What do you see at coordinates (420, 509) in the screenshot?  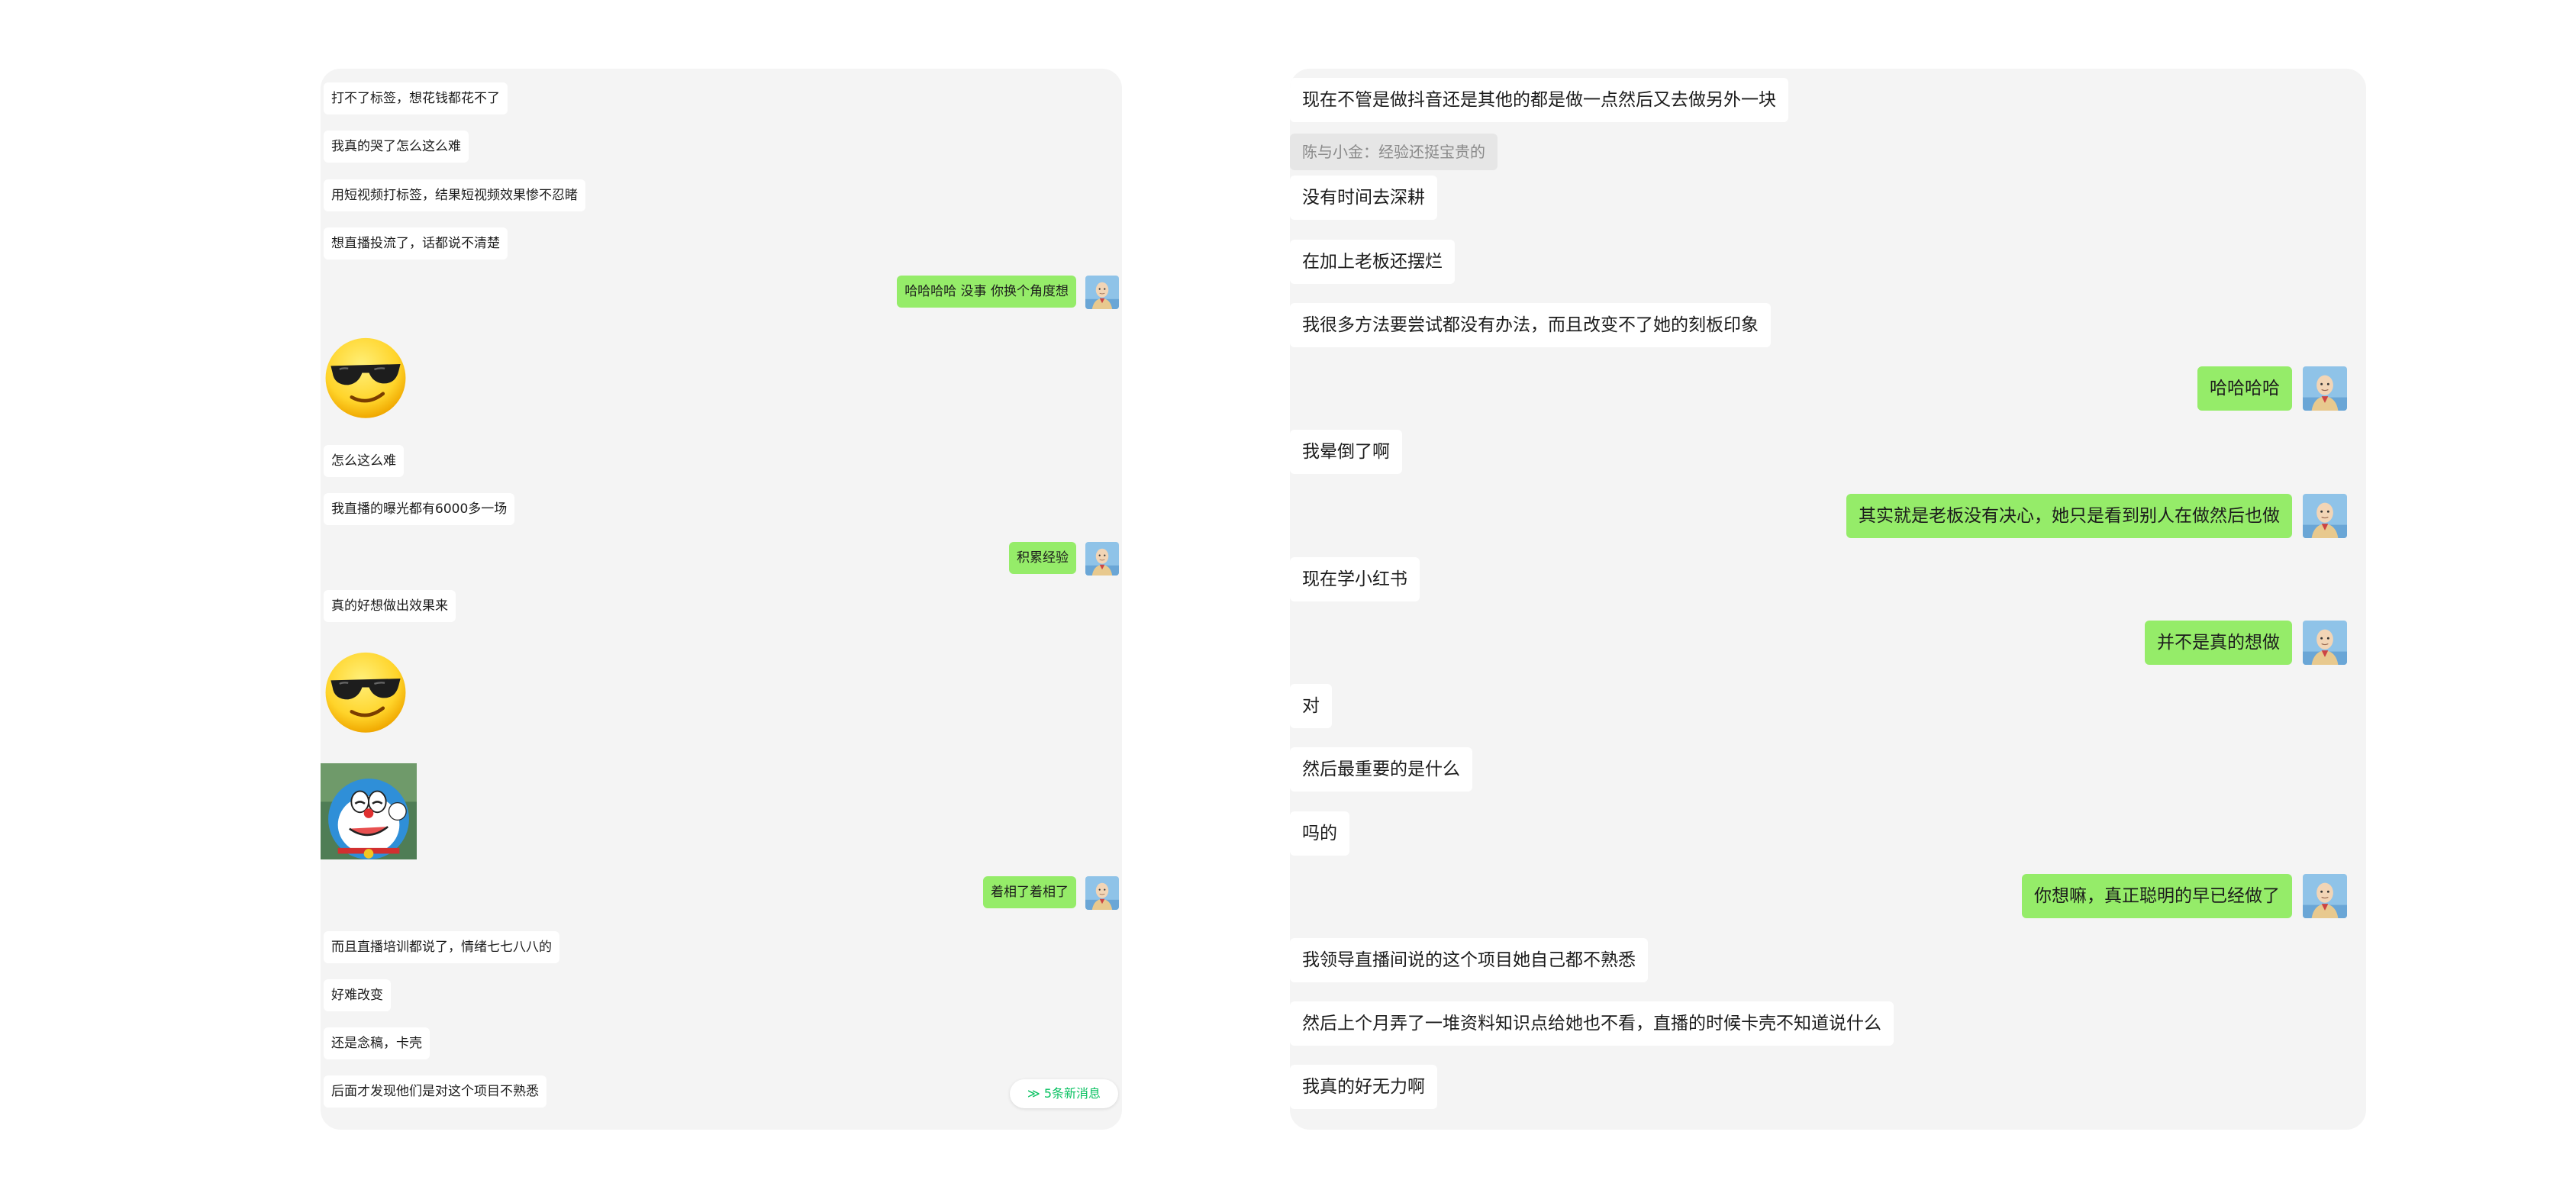 I see `received-message-bubble: 我直播的曝光都有6000多一场` at bounding box center [420, 509].